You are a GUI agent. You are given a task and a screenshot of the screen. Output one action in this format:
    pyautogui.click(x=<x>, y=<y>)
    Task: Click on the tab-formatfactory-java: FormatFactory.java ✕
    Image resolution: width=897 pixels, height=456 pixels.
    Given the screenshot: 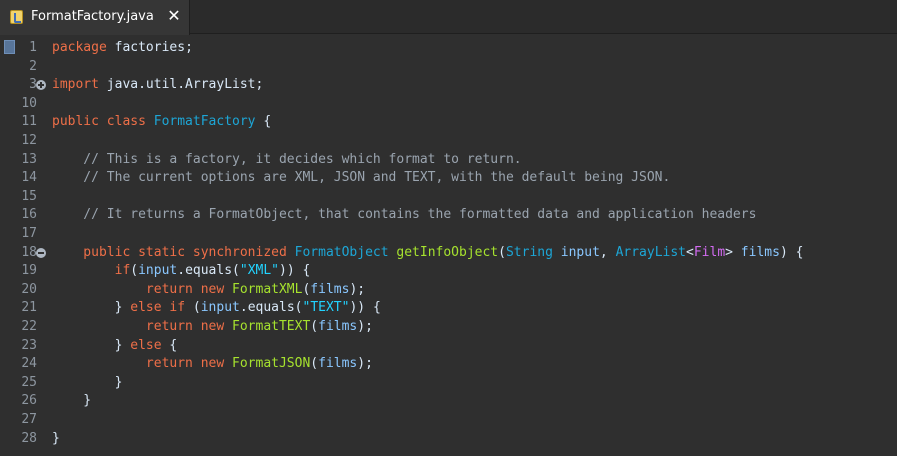 What is the action you would take?
    pyautogui.click(x=95, y=17)
    